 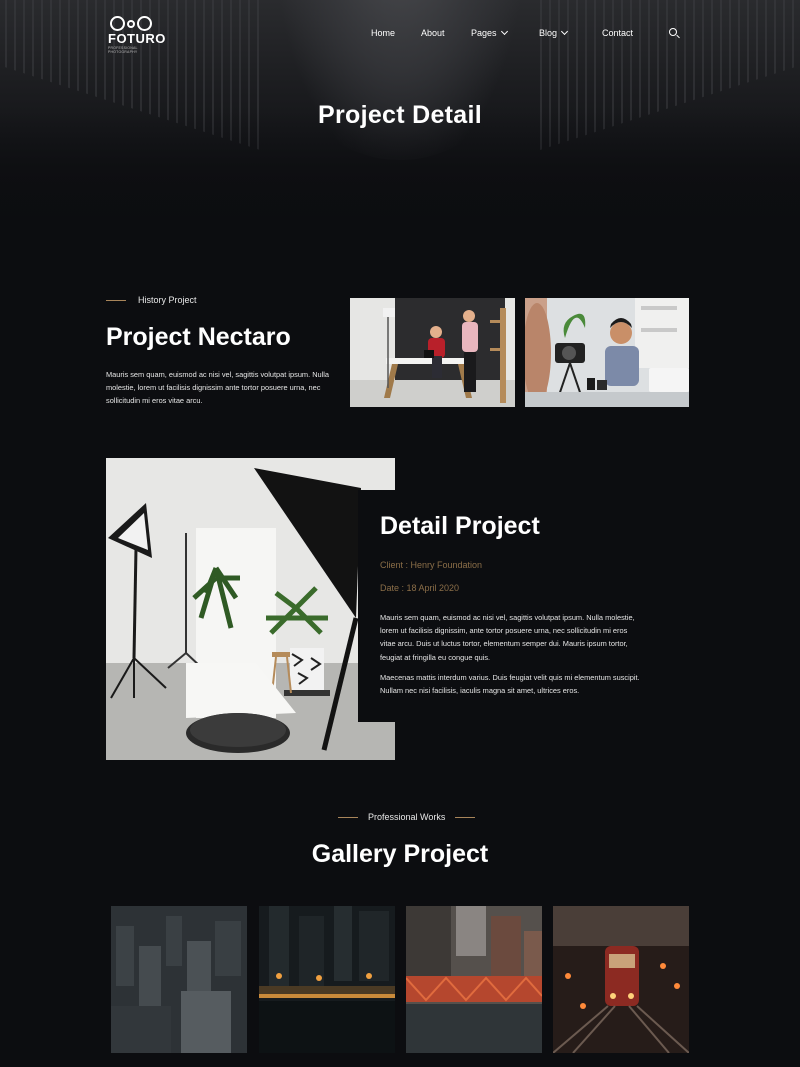 I want to click on detail-photo-studio, so click(x=250, y=609).